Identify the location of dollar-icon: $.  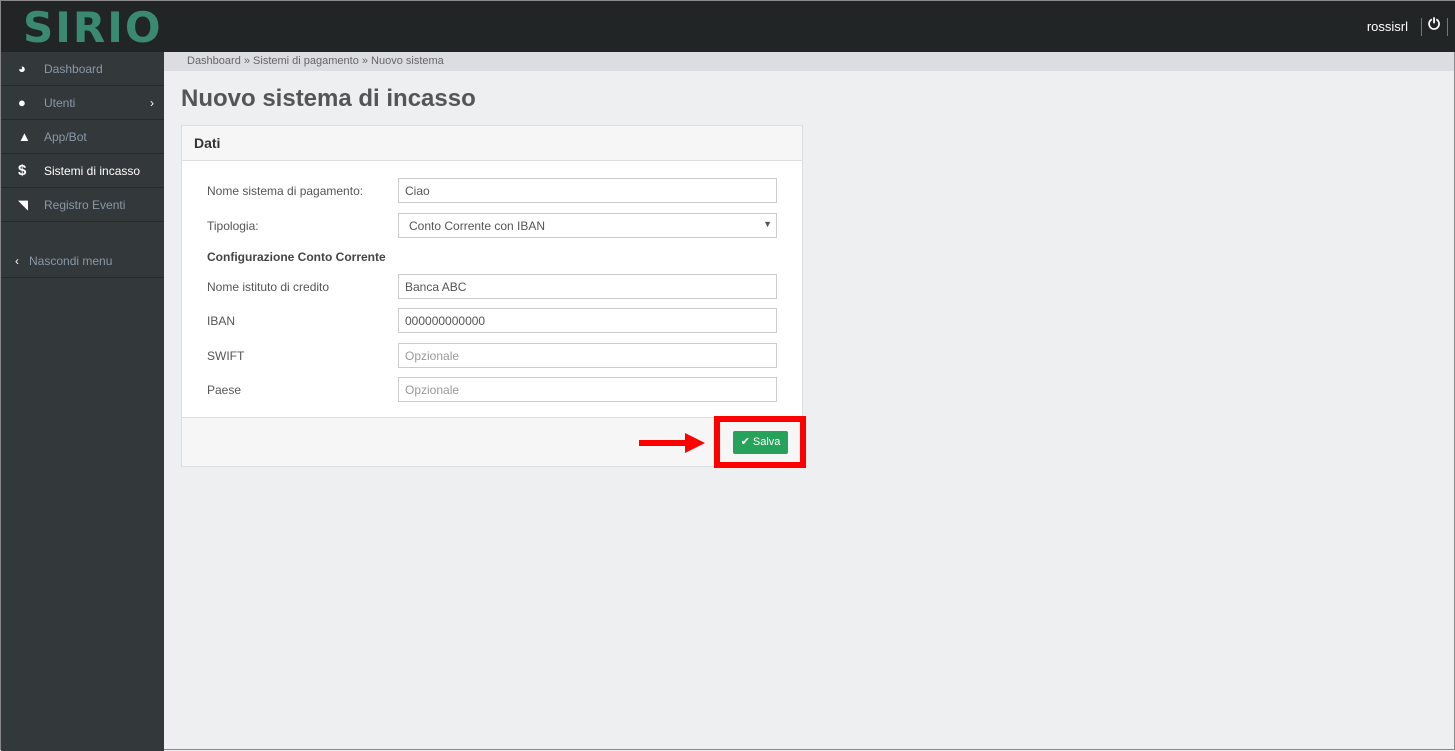
(22, 170).